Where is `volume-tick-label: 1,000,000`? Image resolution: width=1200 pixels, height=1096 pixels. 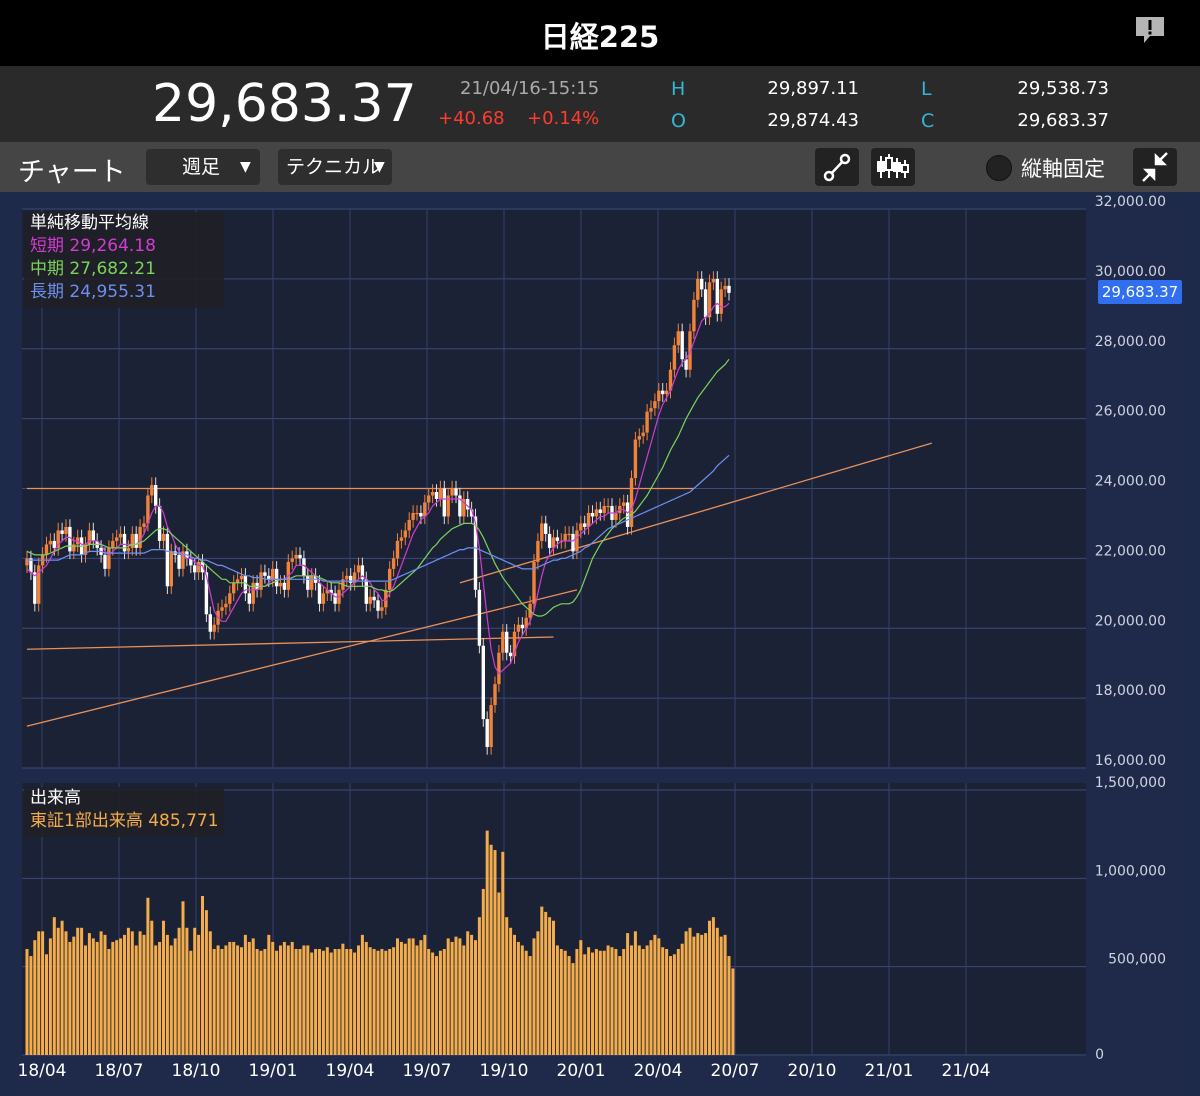 volume-tick-label: 1,000,000 is located at coordinates (1130, 871).